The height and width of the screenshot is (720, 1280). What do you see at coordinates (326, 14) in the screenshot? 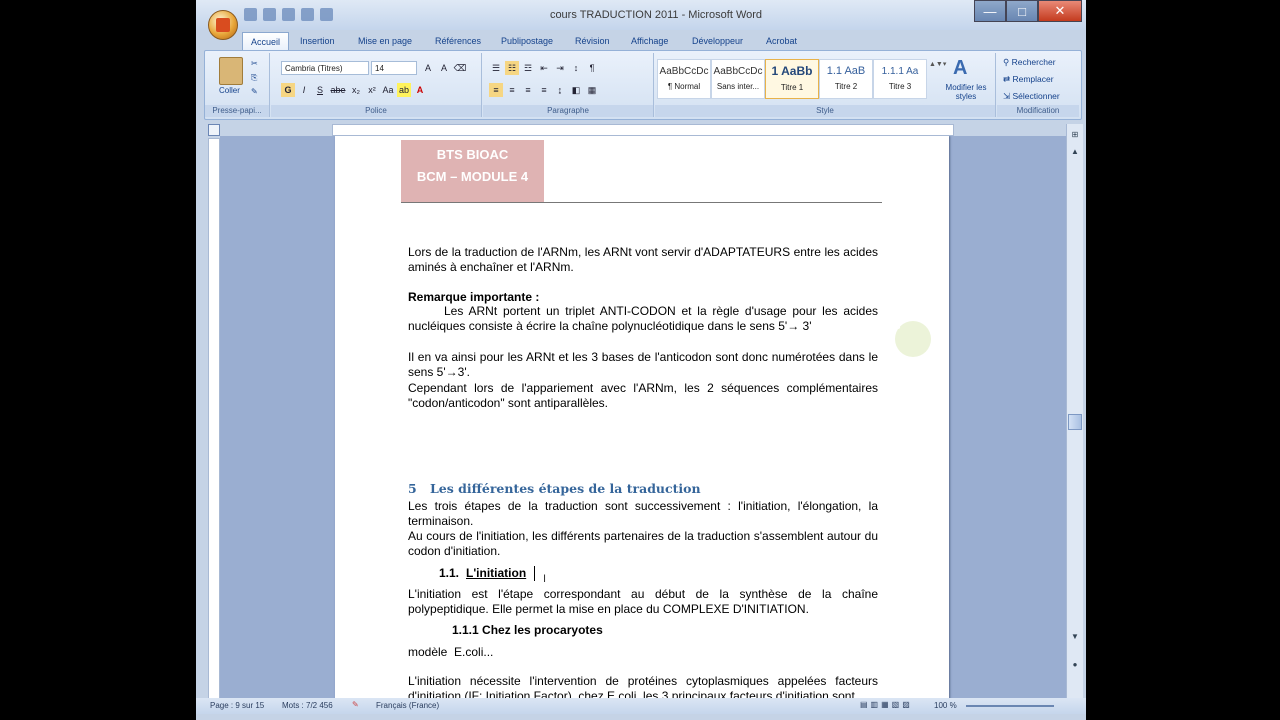
I see `new-doc-icon` at bounding box center [326, 14].